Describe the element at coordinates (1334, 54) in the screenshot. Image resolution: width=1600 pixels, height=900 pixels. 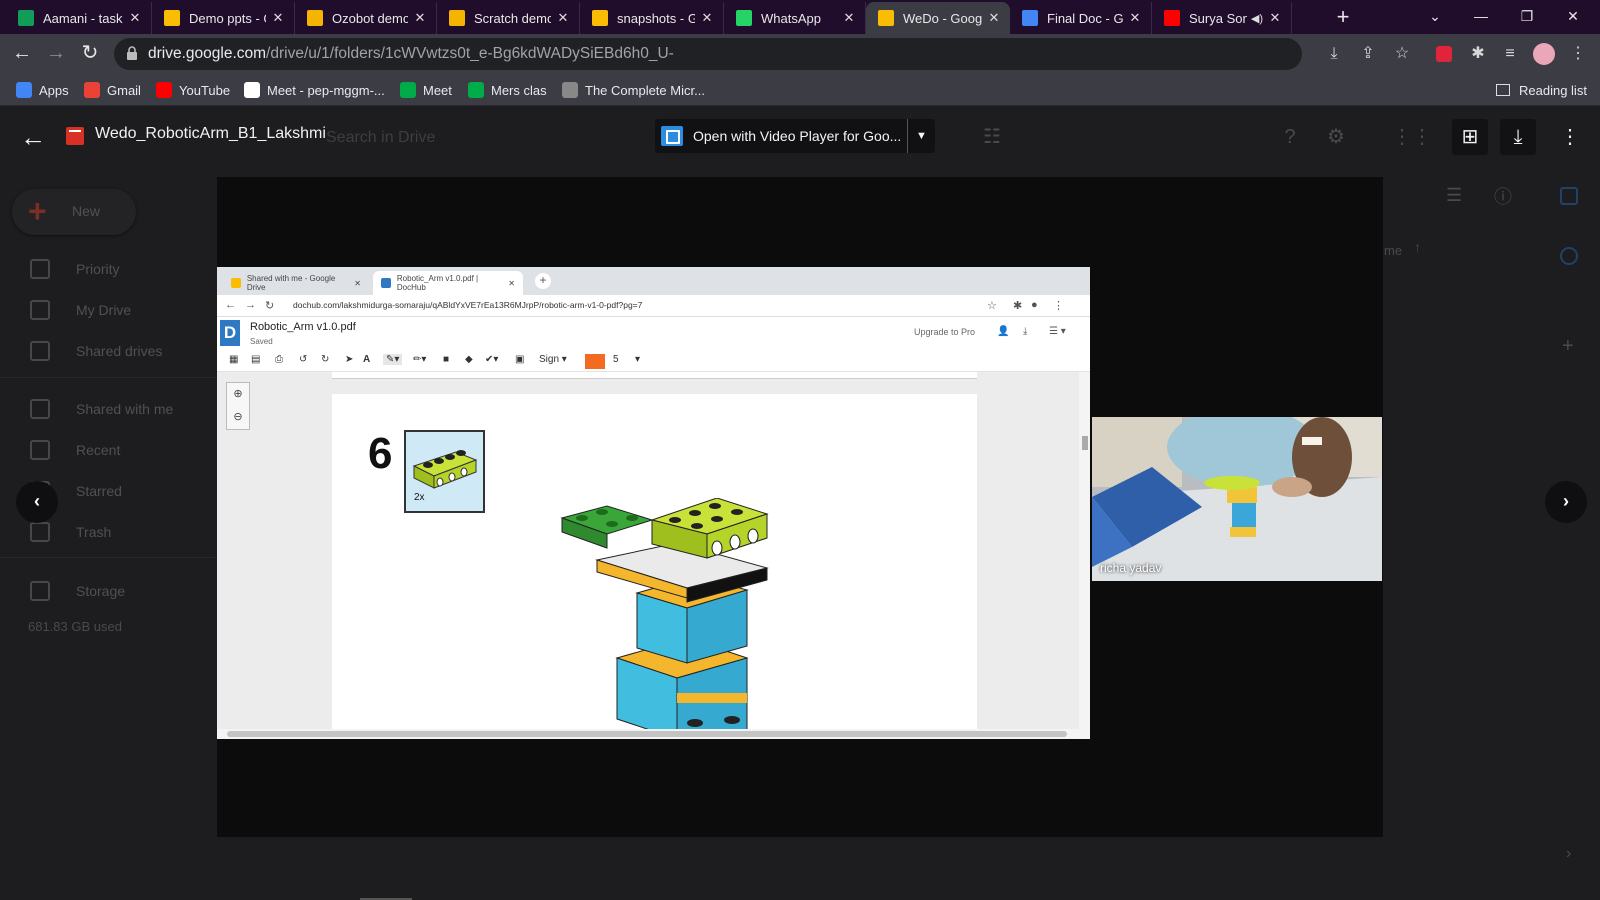
I see `install-icon: ⤓` at that location.